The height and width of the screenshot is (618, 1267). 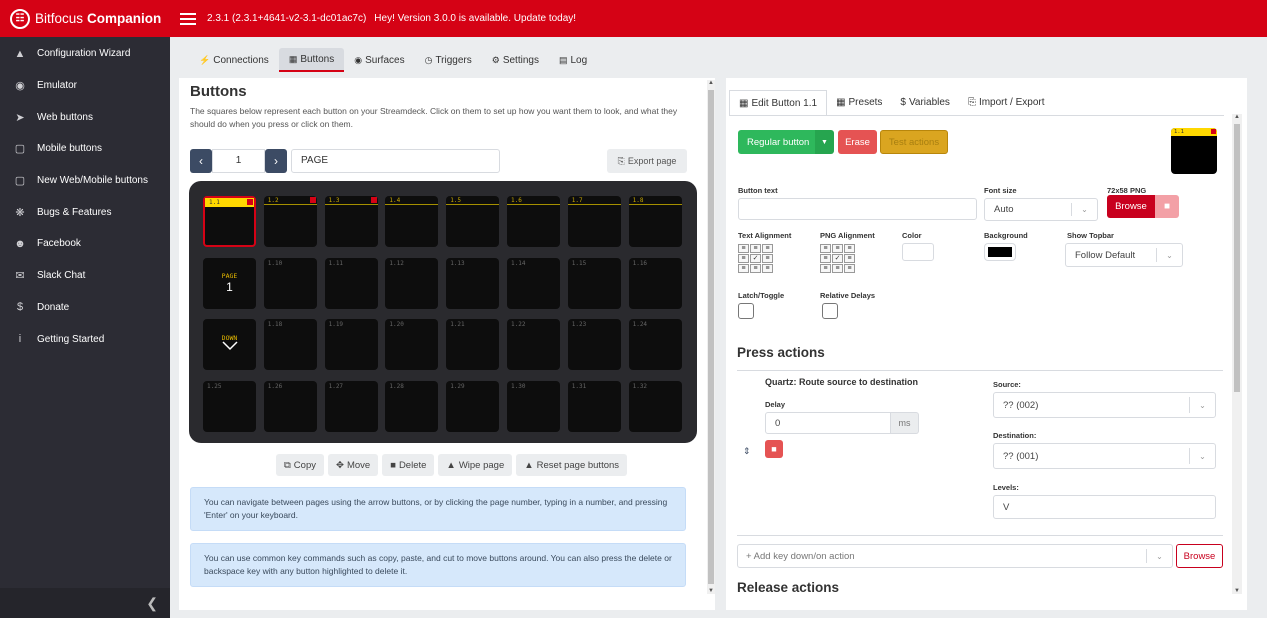 What do you see at coordinates (85, 244) in the screenshot?
I see `sidebar-item-facebook: ☻ Facebook` at bounding box center [85, 244].